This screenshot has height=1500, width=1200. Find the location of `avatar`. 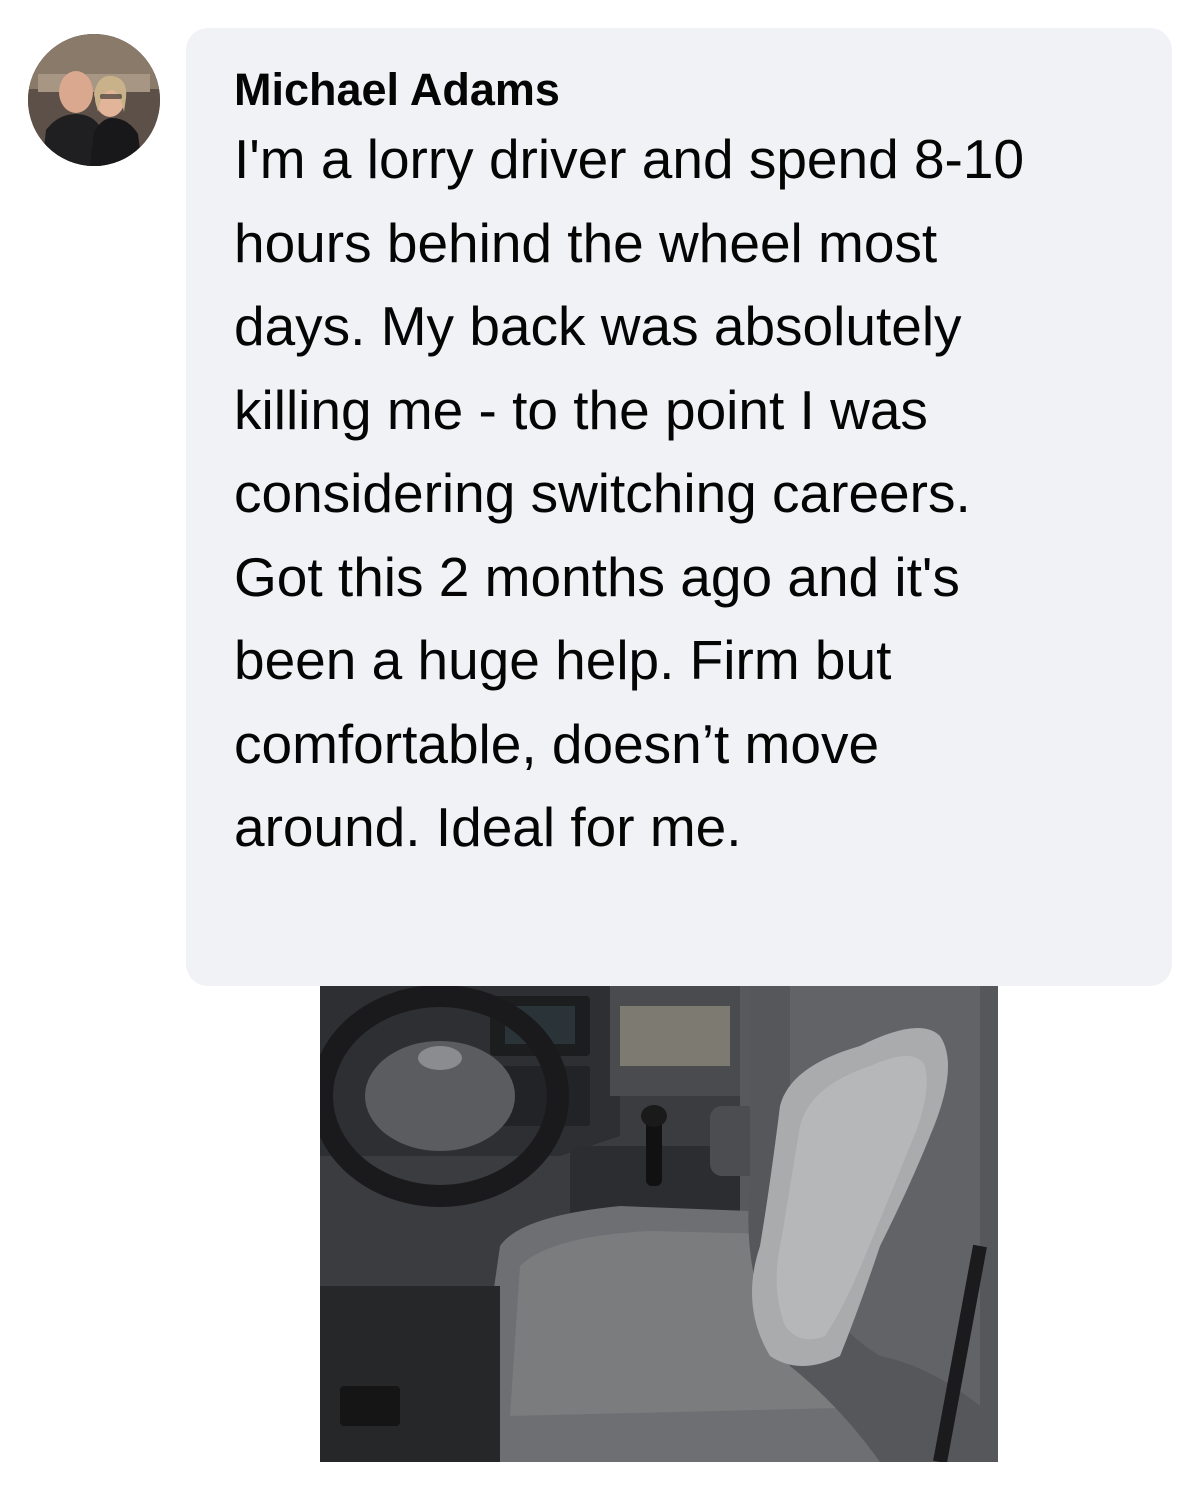

avatar is located at coordinates (94, 100).